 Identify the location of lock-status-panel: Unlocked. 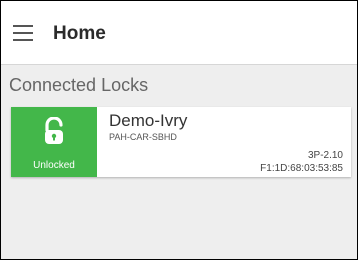
(54, 142).